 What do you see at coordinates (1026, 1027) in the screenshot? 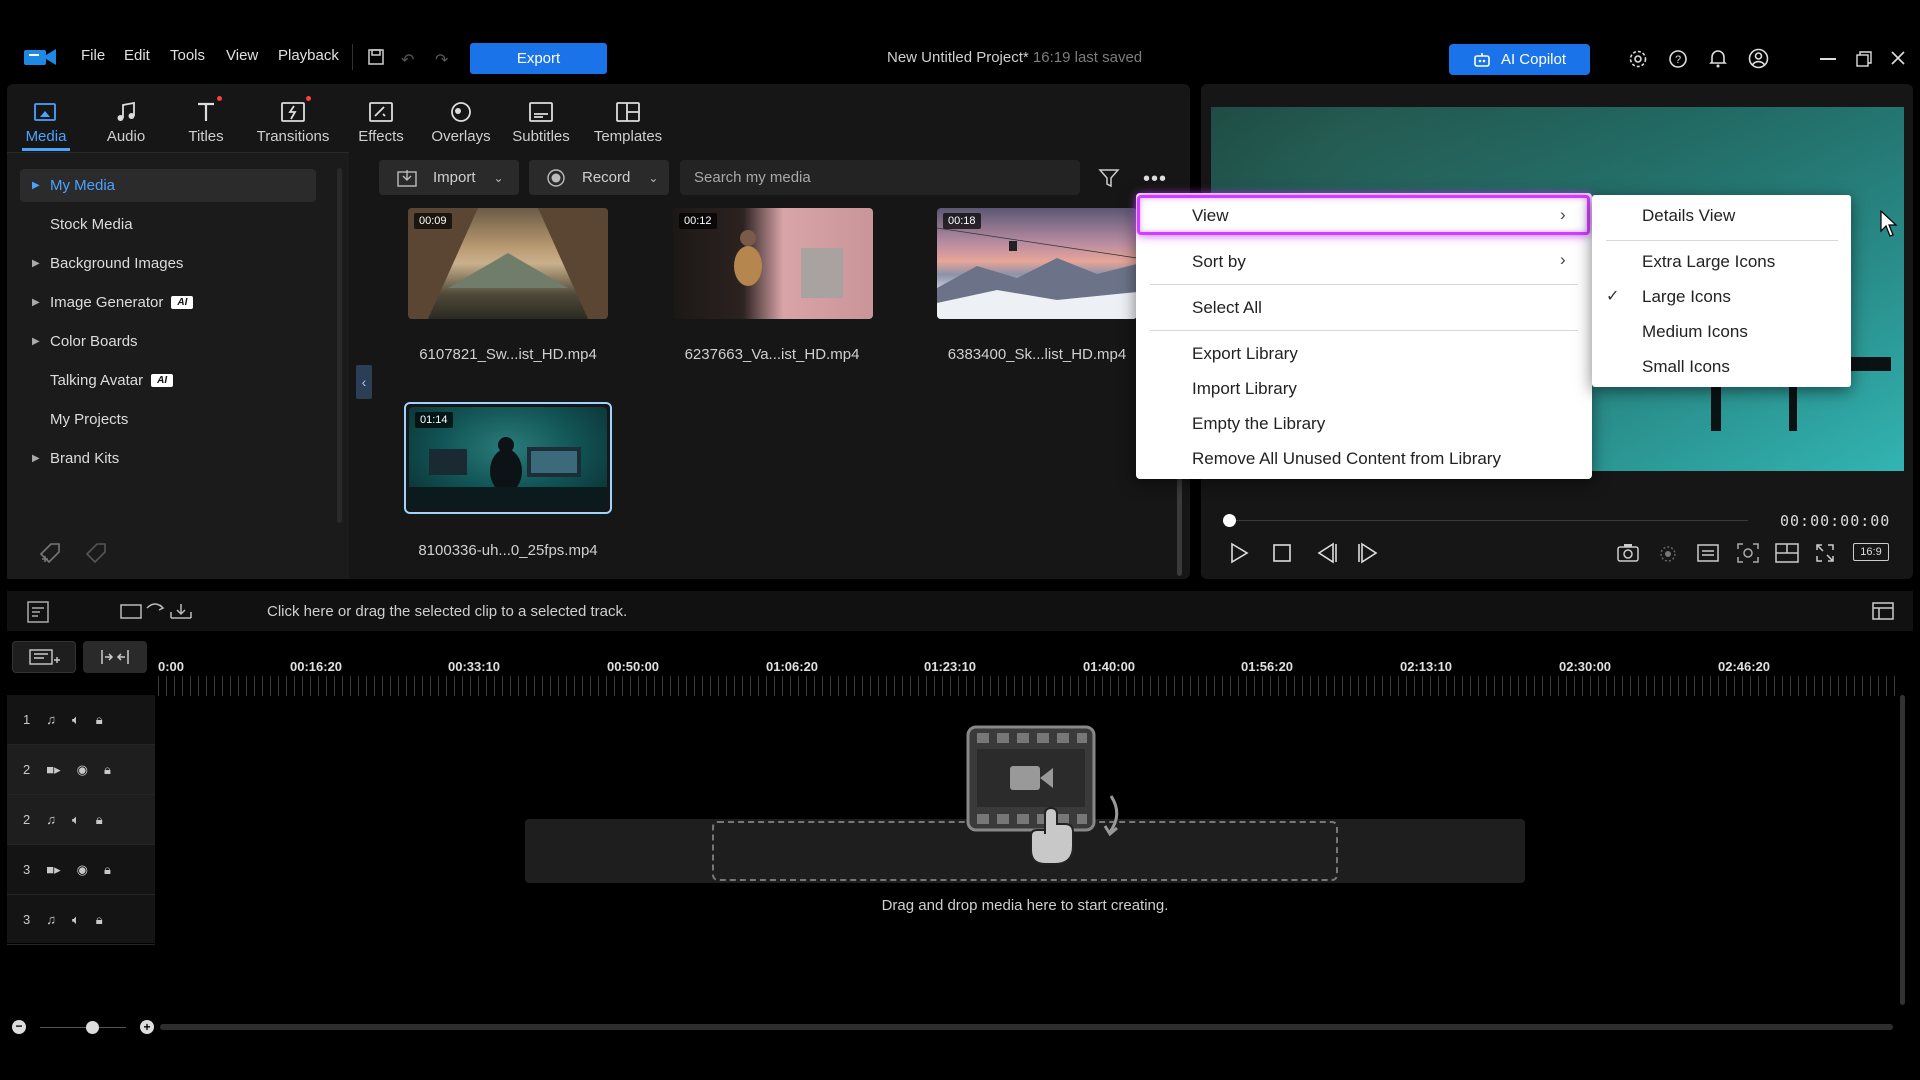
I see `timeline-horizontal-scrollbar` at bounding box center [1026, 1027].